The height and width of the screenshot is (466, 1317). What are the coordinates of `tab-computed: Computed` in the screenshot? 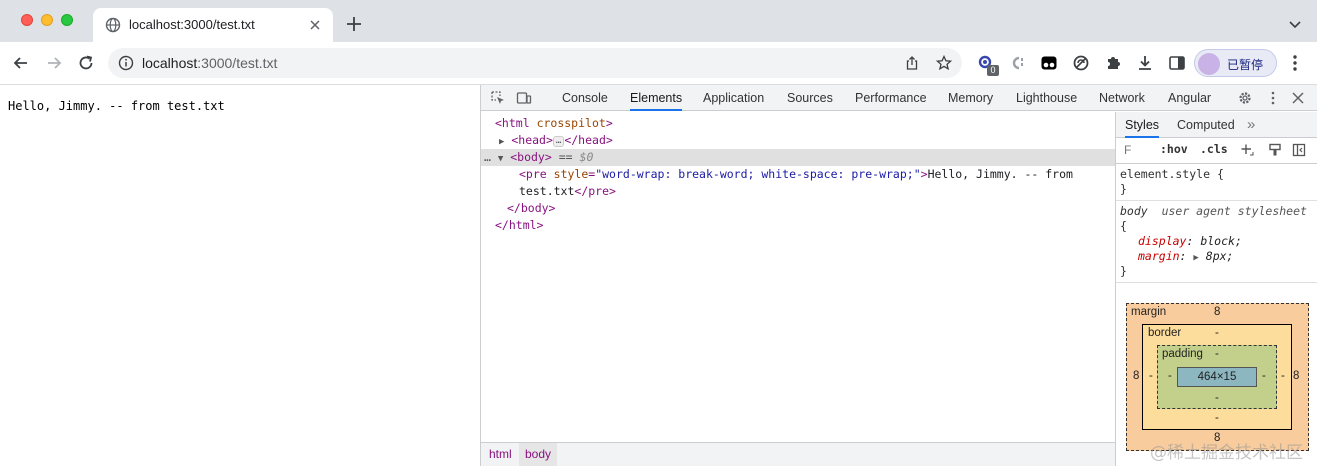 It's located at (1206, 125).